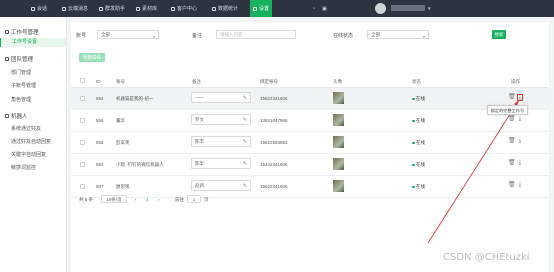 The width and height of the screenshot is (554, 272). Describe the element at coordinates (100, 98) in the screenshot. I see `row-id: 554` at that location.